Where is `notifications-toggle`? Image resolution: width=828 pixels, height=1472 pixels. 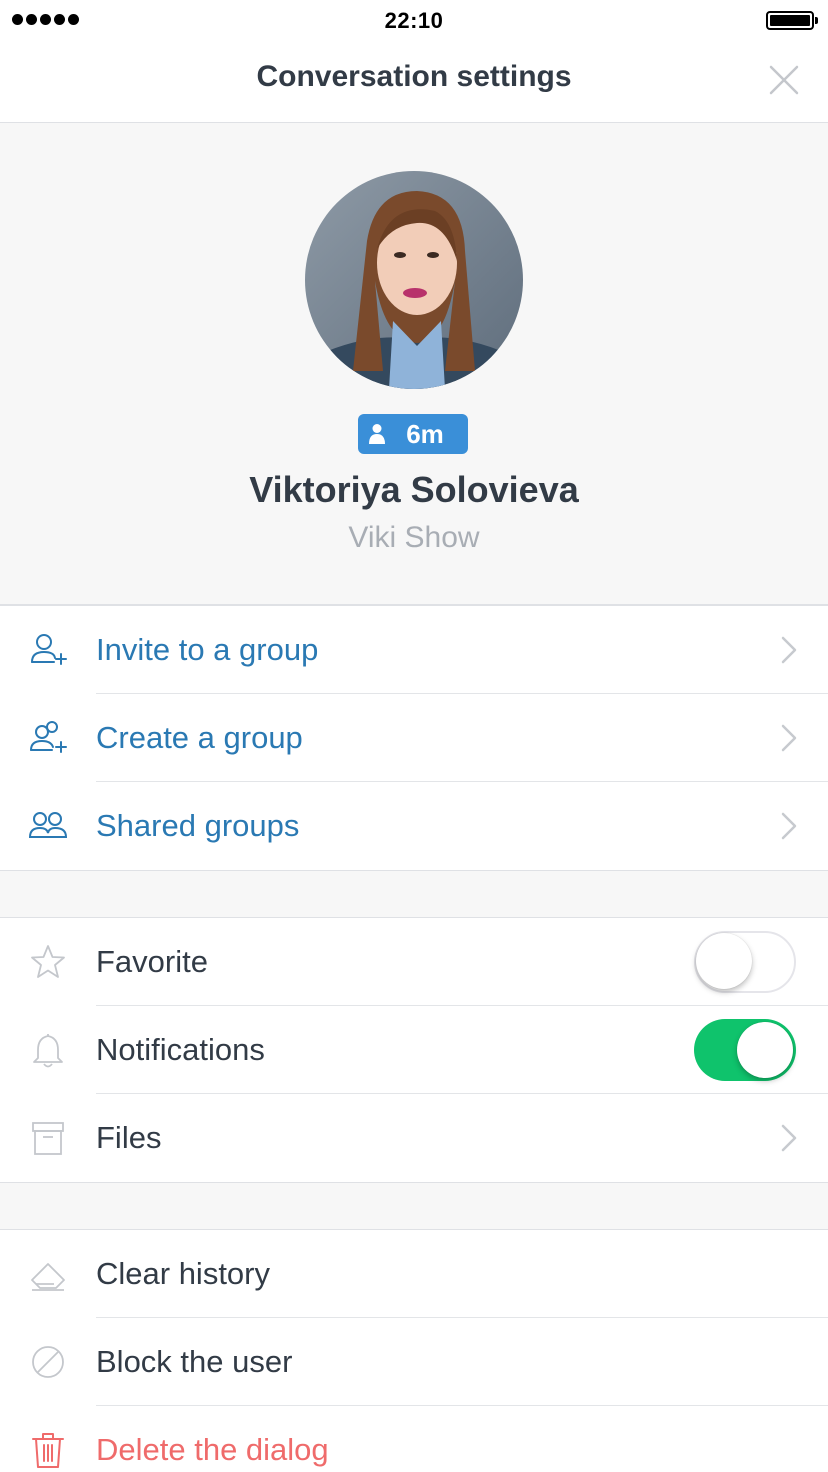 notifications-toggle is located at coordinates (745, 1050).